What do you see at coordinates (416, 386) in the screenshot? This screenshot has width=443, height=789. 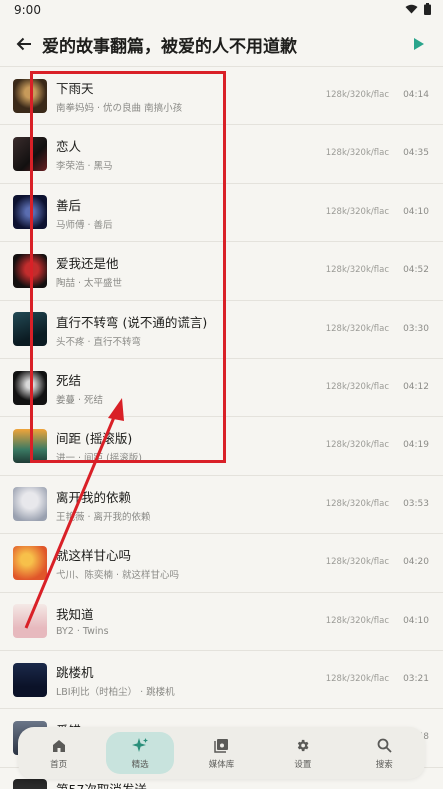 I see `track-duration: 04:12` at bounding box center [416, 386].